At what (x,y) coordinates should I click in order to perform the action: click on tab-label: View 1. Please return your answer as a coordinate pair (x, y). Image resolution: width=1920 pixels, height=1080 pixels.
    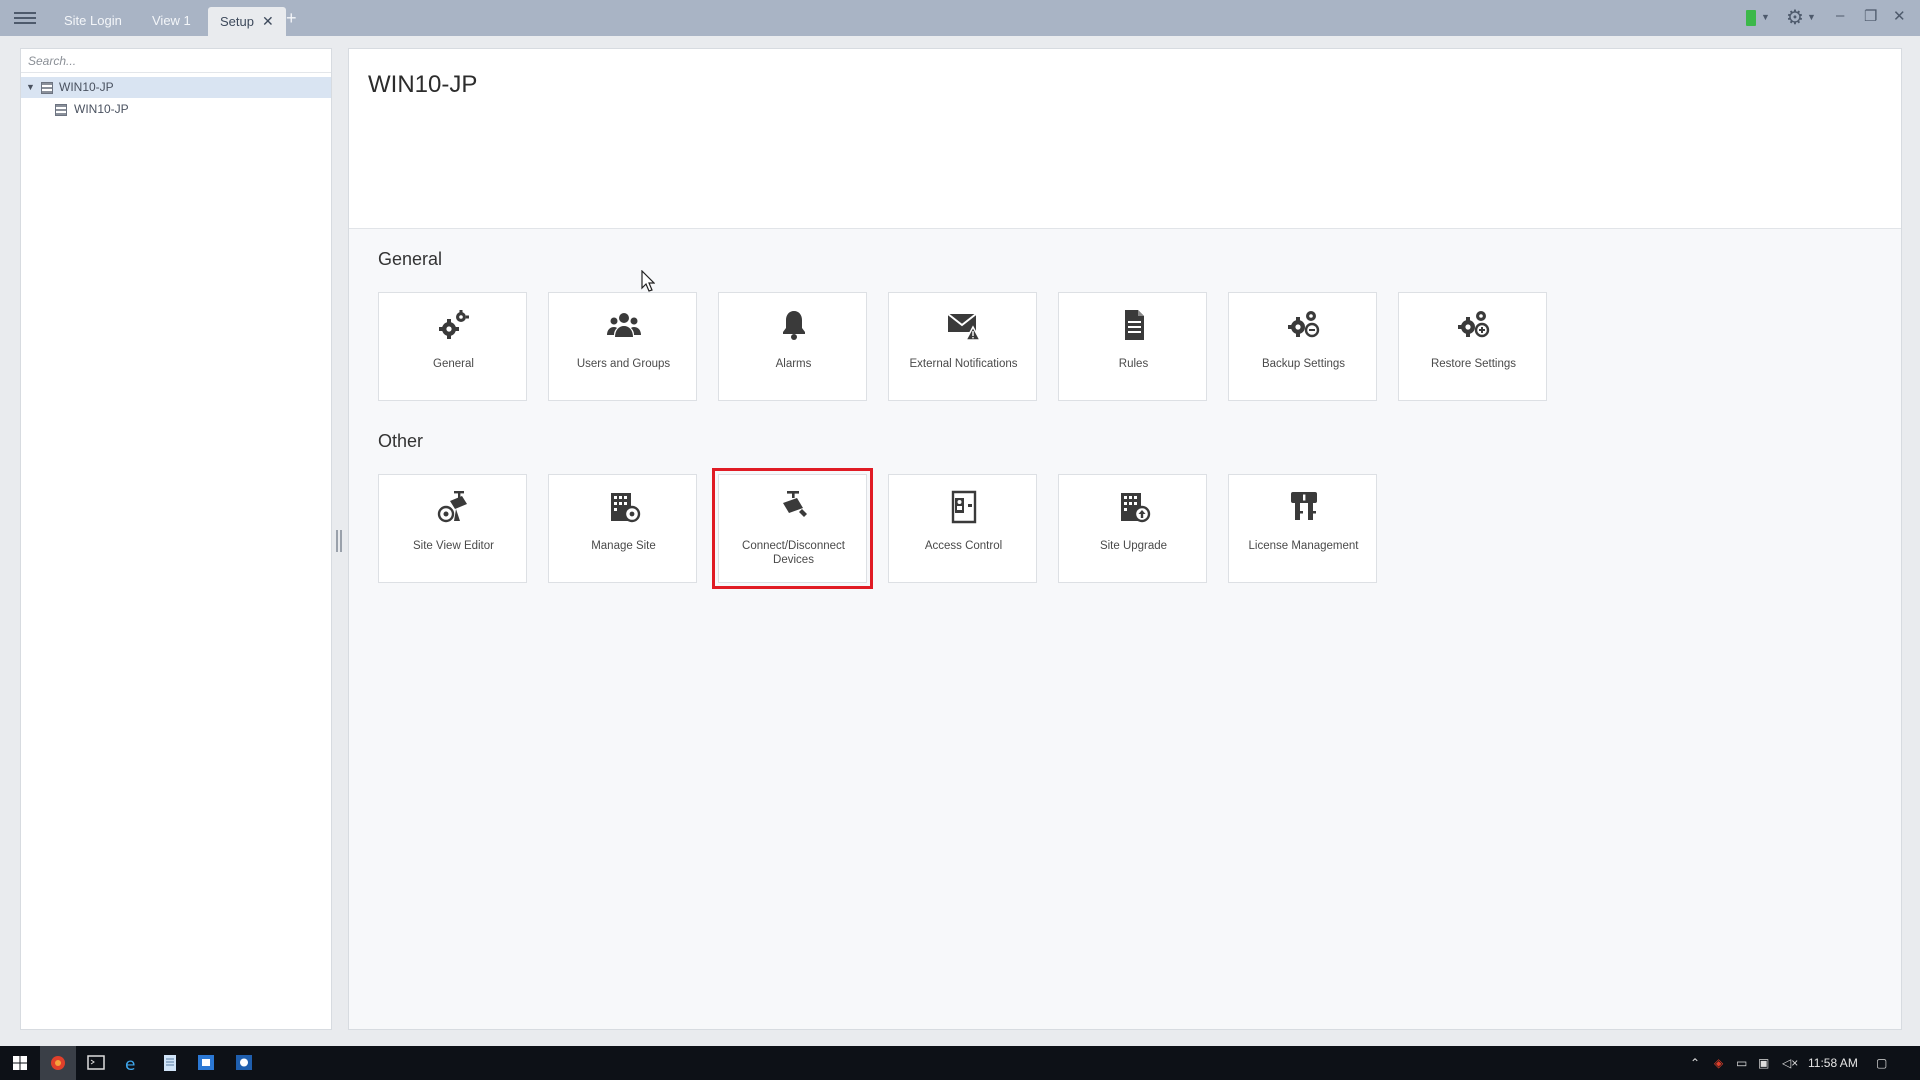
    Looking at the image, I should click on (171, 20).